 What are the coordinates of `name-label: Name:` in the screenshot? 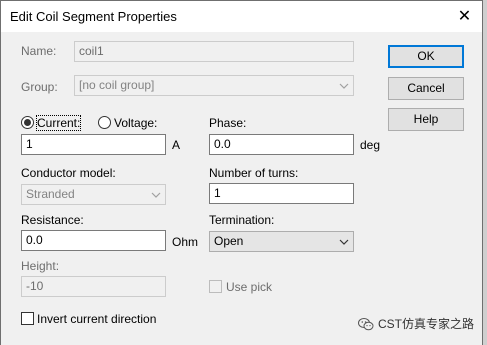 It's located at (39, 51).